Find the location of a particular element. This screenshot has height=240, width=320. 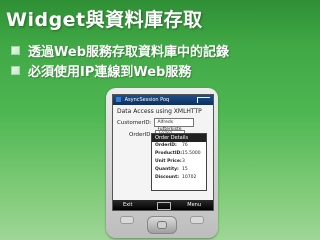

order-details-title: Order Details is located at coordinates (179, 138).